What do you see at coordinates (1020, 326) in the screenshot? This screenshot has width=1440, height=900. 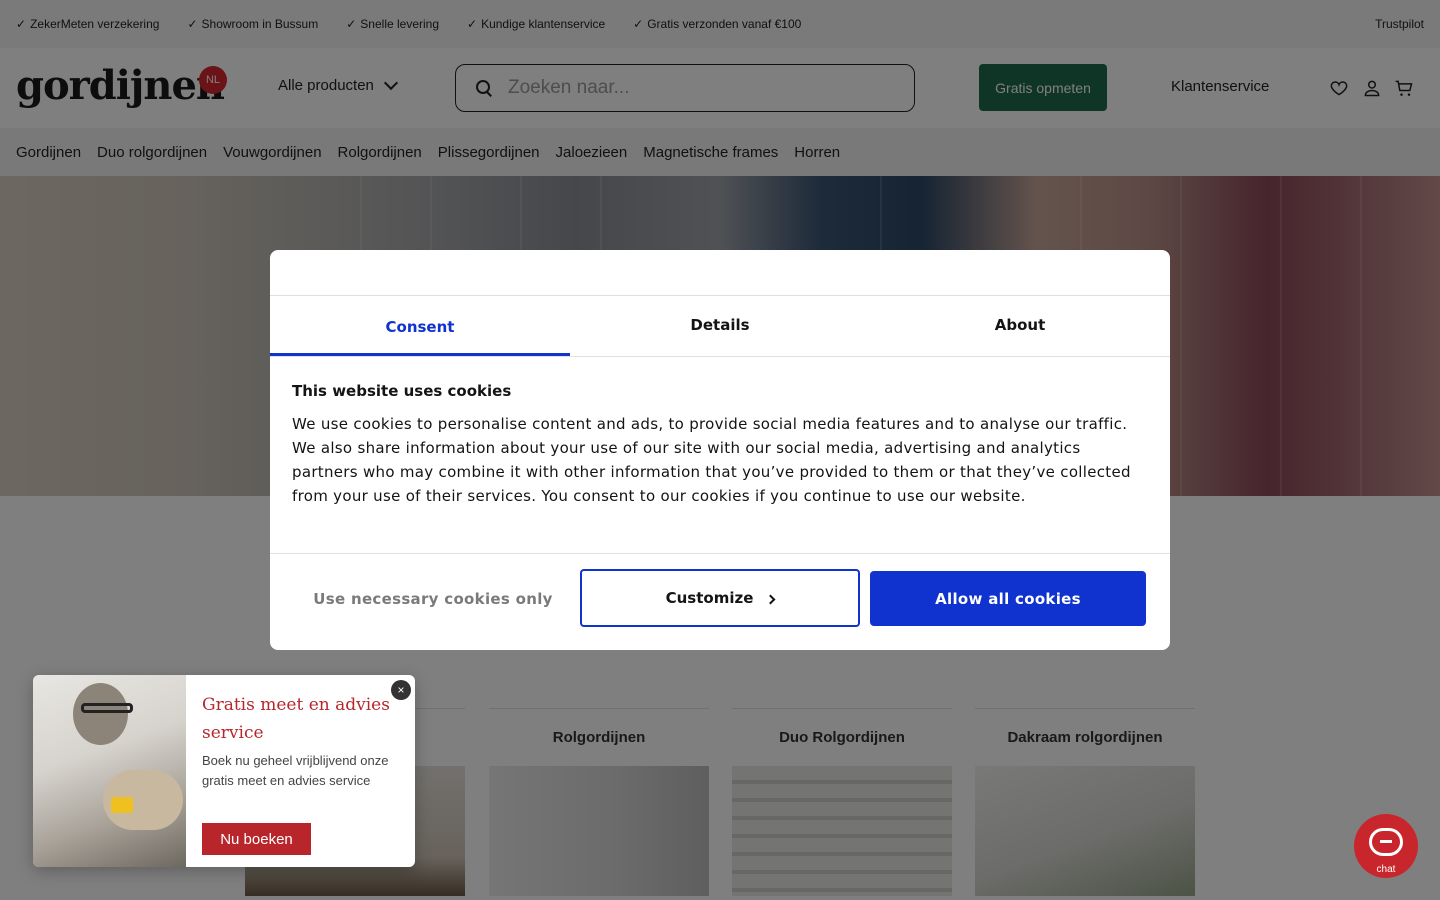 I see `tab-about: About` at bounding box center [1020, 326].